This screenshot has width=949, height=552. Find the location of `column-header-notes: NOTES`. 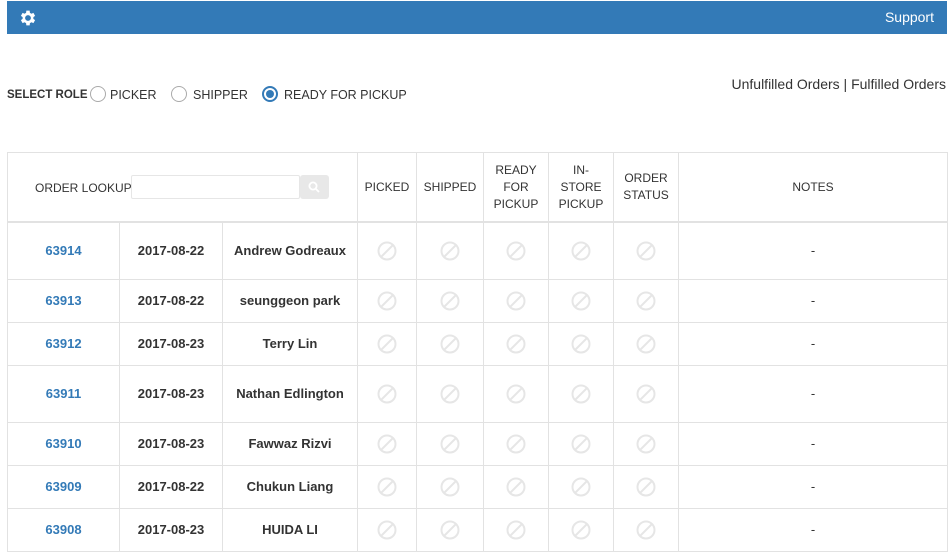

column-header-notes: NOTES is located at coordinates (813, 187).